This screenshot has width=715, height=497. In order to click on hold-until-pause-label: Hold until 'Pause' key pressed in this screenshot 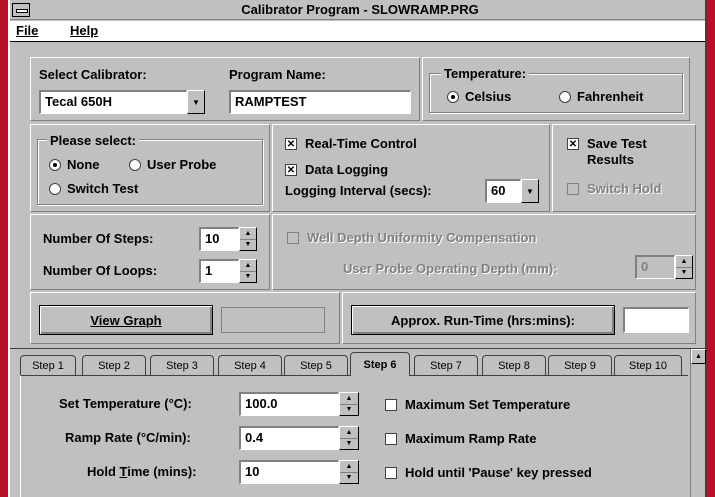, I will do `click(498, 472)`.